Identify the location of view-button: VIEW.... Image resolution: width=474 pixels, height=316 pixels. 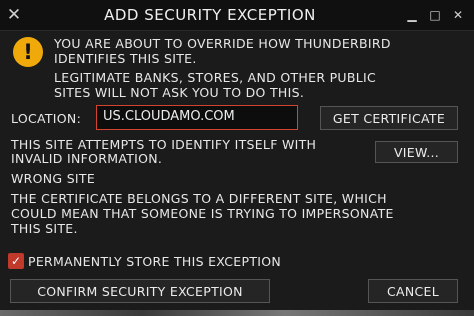
(416, 152).